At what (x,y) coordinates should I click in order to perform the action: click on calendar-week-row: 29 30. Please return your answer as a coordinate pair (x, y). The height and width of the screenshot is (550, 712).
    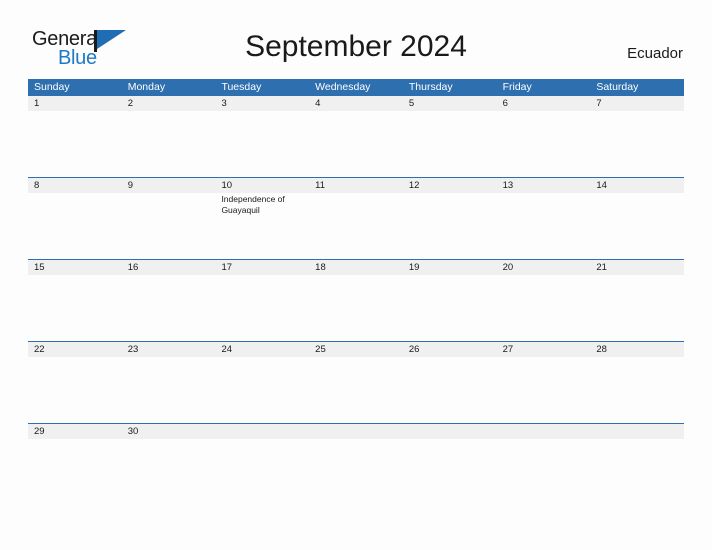
    Looking at the image, I should click on (356, 464).